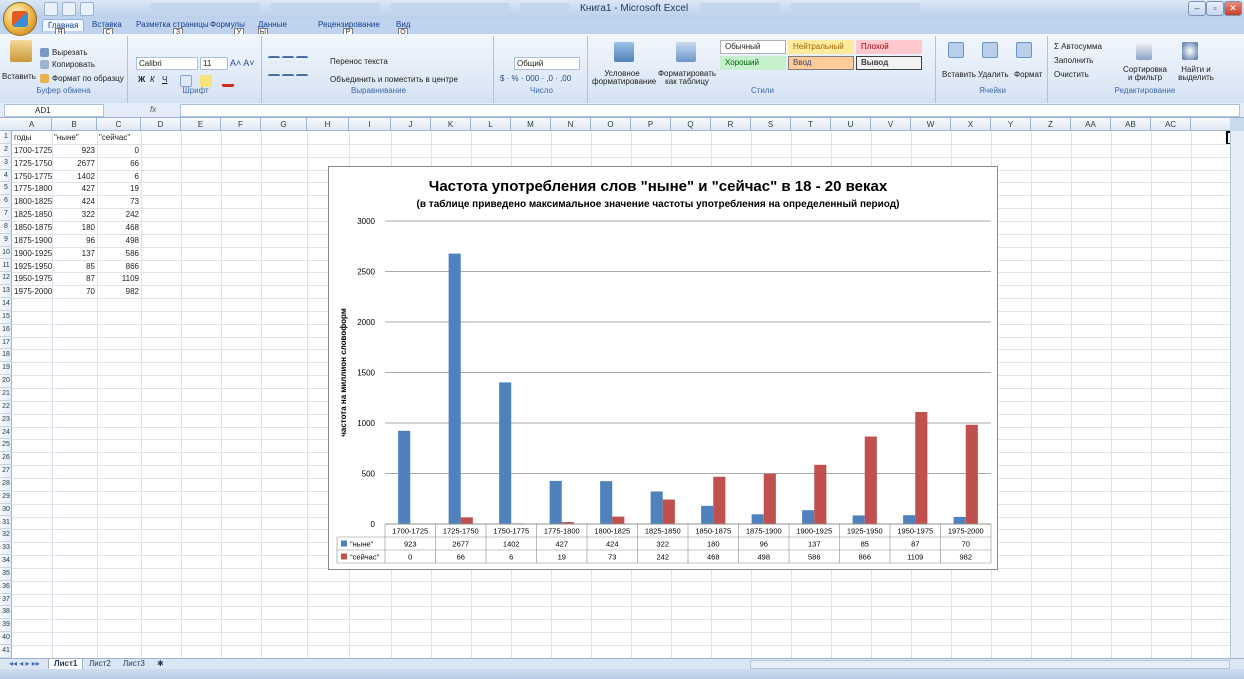  I want to click on style-output: Вывод, so click(889, 63).